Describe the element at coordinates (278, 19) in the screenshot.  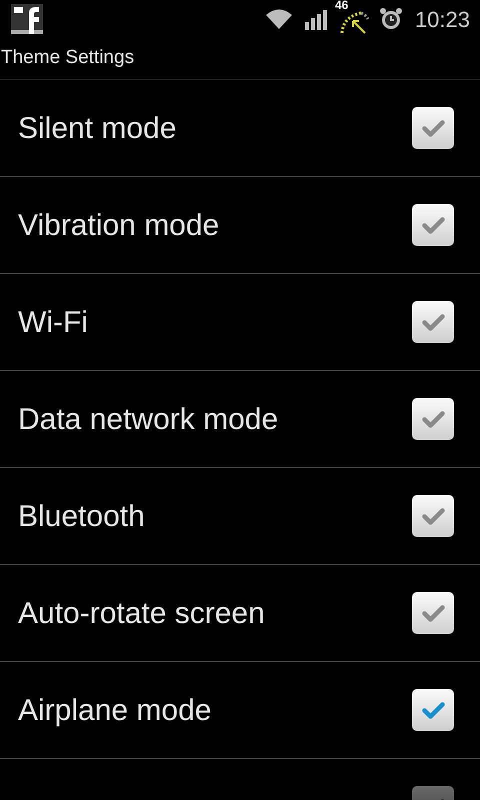
I see `wifi-icon` at that location.